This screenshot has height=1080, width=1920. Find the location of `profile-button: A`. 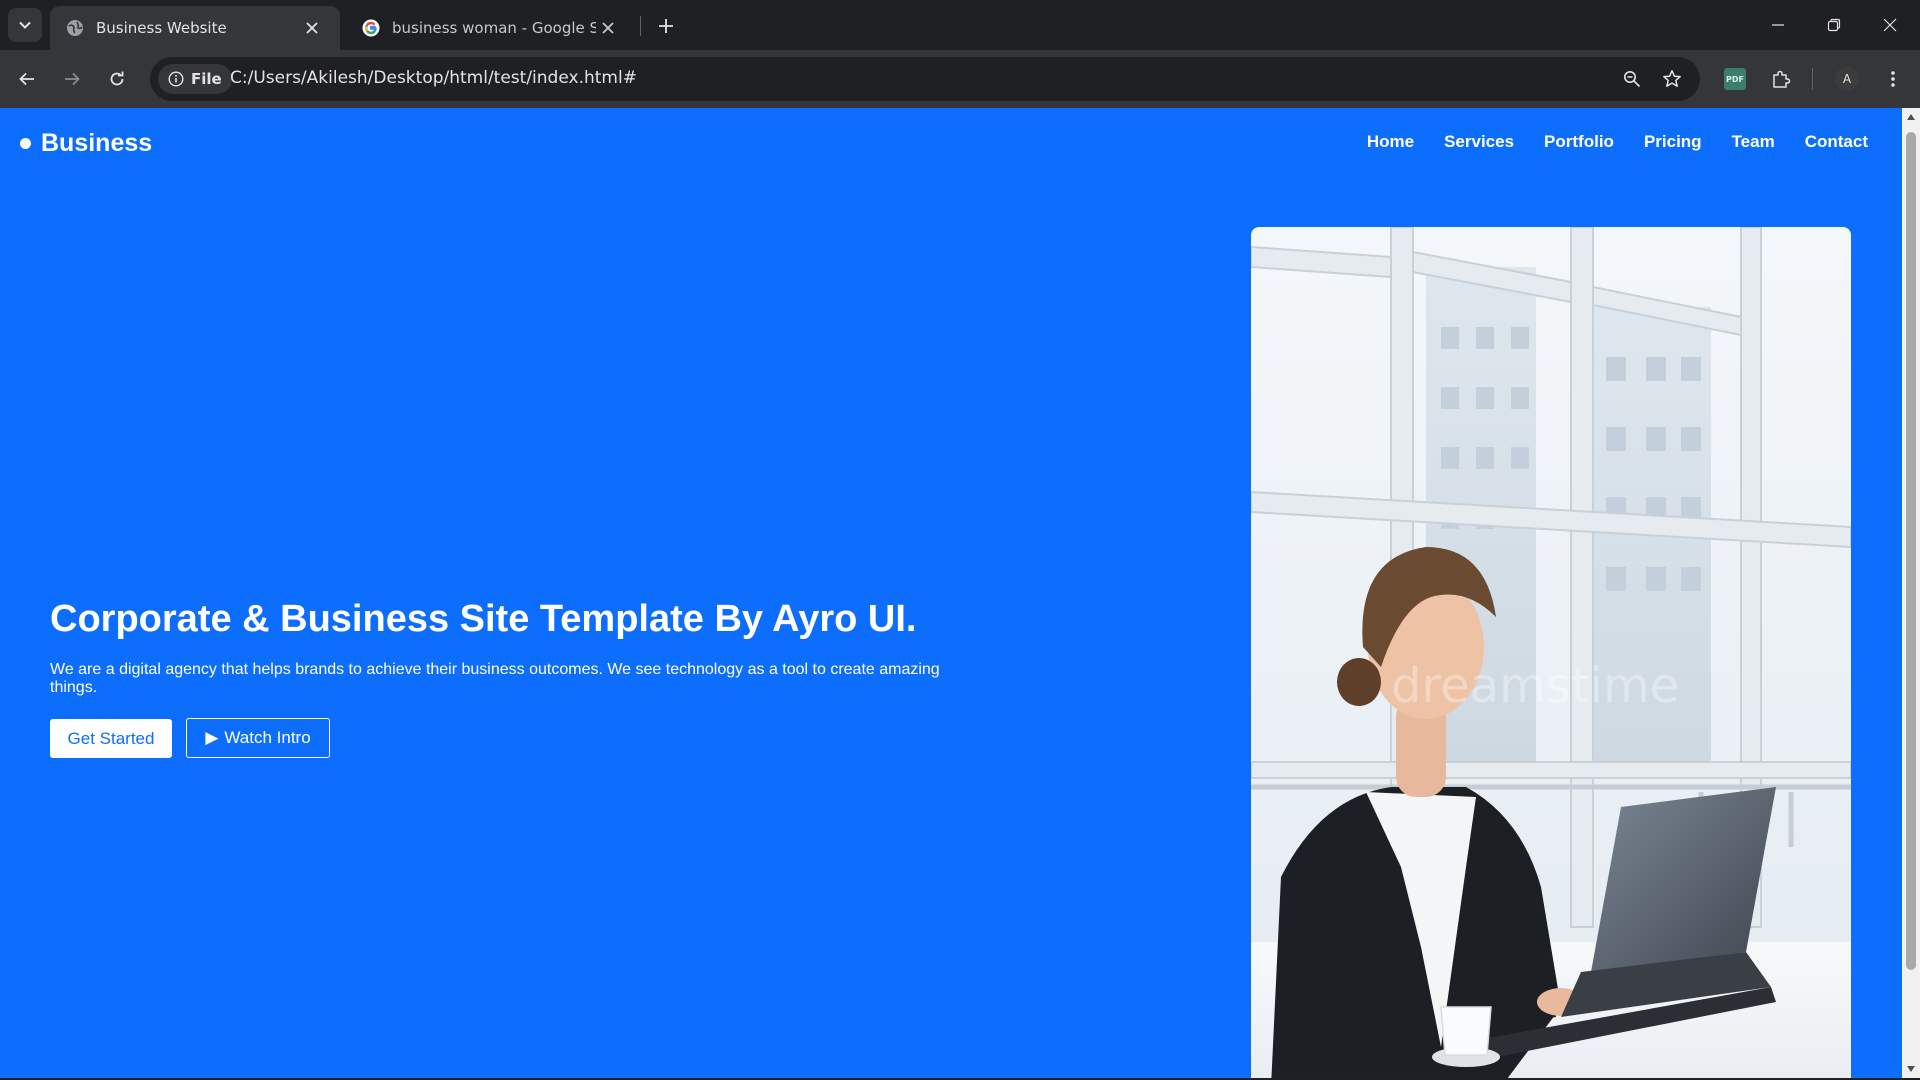

profile-button: A is located at coordinates (1847, 79).